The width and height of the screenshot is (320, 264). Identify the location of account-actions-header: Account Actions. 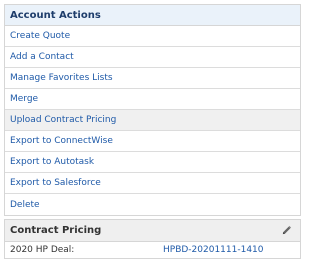
(152, 15).